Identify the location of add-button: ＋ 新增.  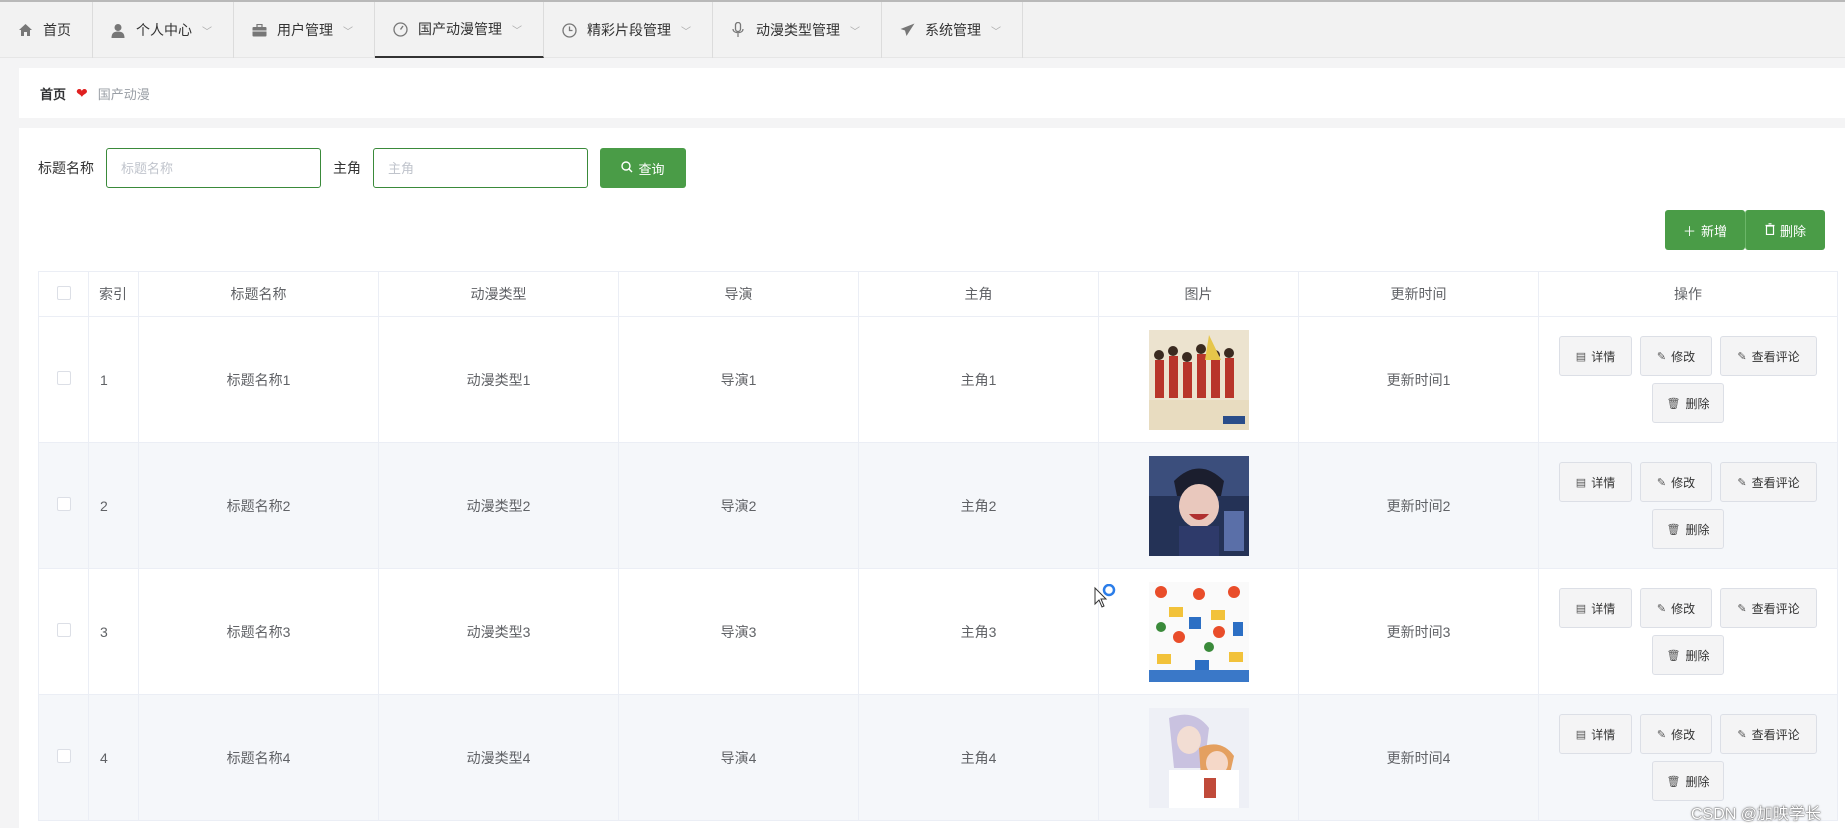
(1705, 230).